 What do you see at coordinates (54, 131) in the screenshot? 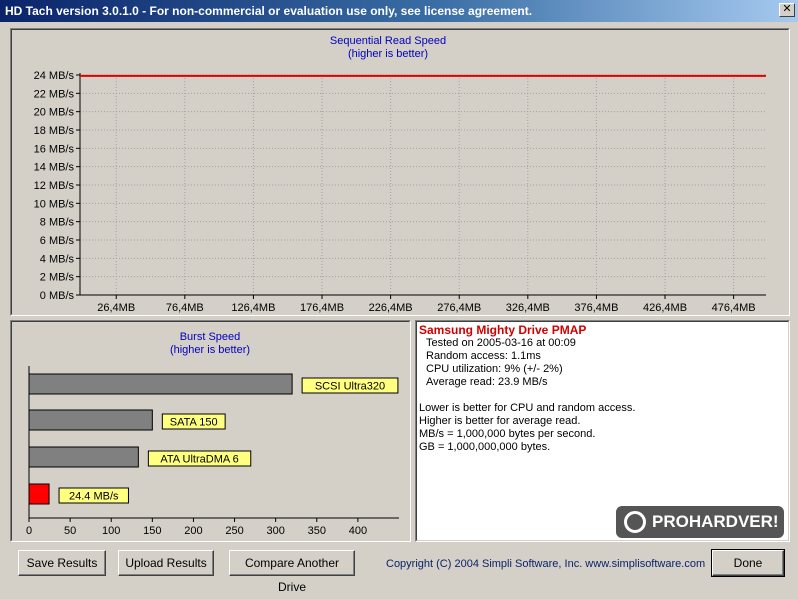
I see `read-y-tick-label: 18 MB/s` at bounding box center [54, 131].